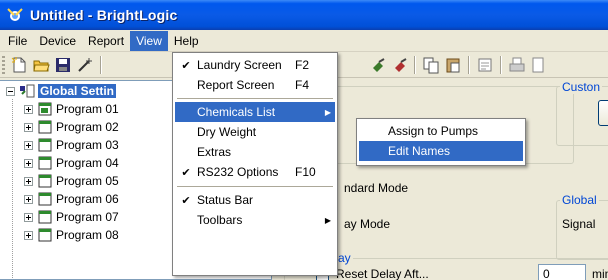  Describe the element at coordinates (304, 15) in the screenshot. I see `title-bar: Untitled - BrightLogic` at that location.